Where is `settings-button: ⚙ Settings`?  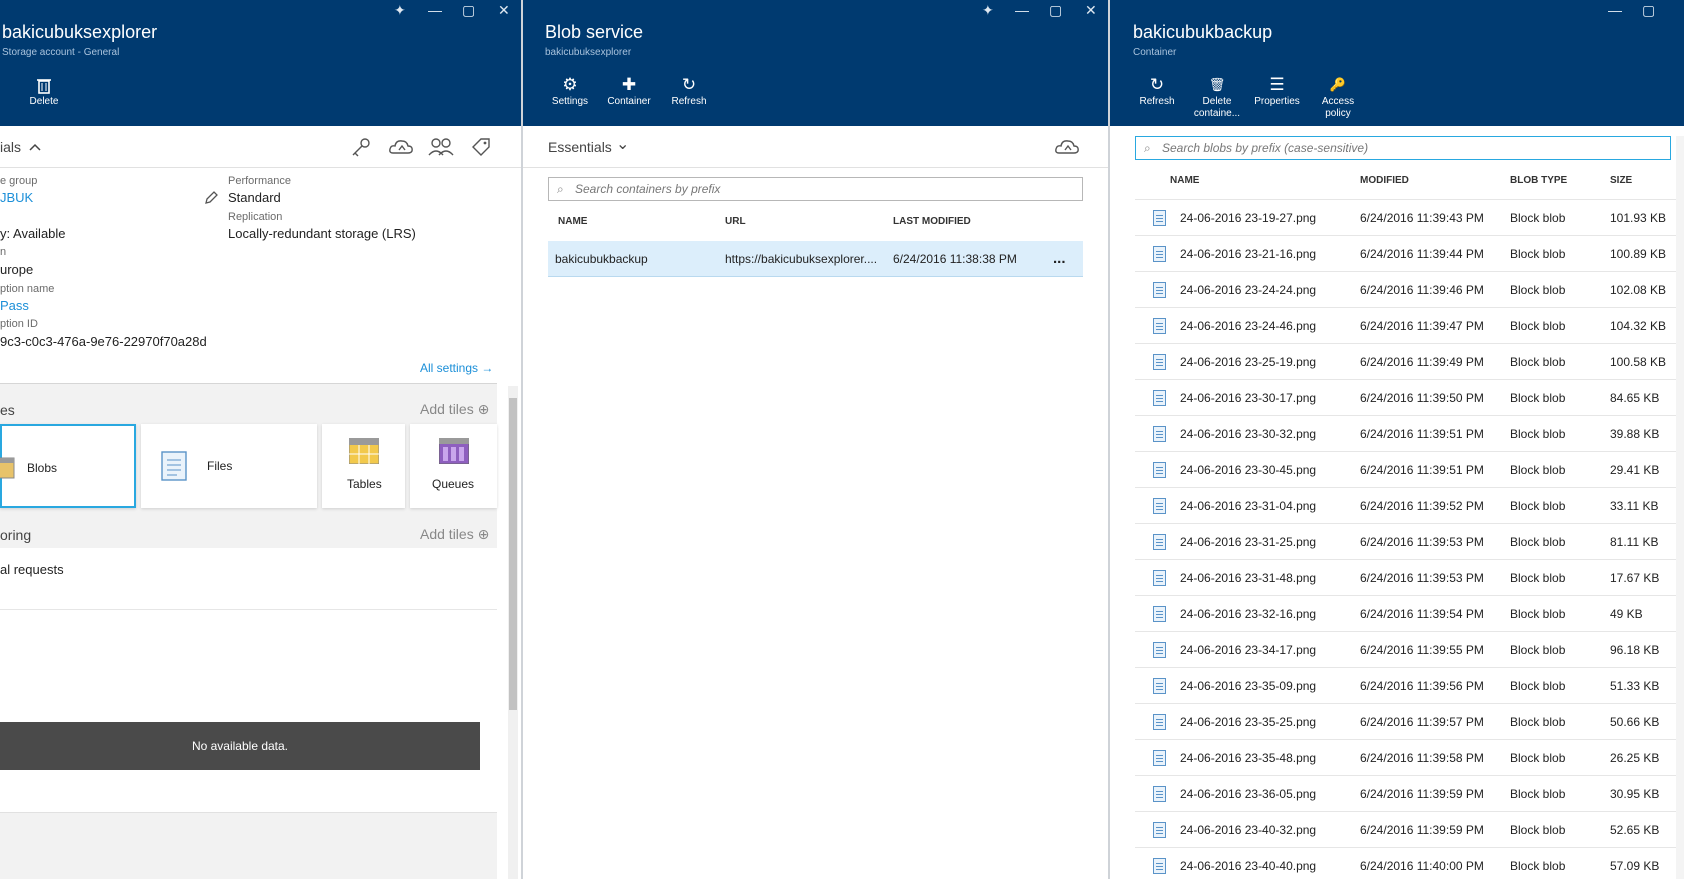 settings-button: ⚙ Settings is located at coordinates (570, 91).